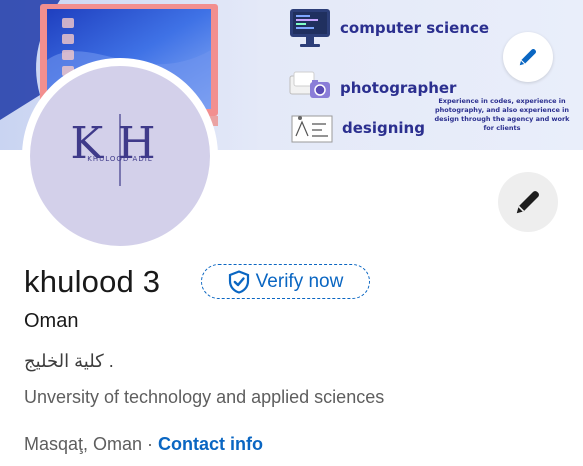 This screenshot has height=466, width=583. Describe the element at coordinates (92, 281) in the screenshot. I see `profile-name: khulood 3` at that location.